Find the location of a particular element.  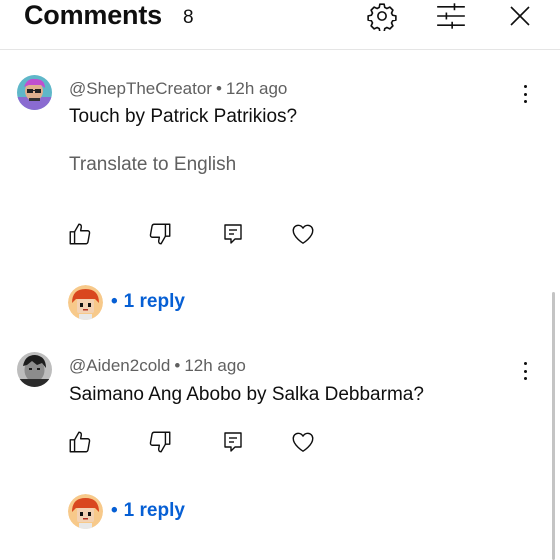

sort-filter-button is located at coordinates (451, 16).